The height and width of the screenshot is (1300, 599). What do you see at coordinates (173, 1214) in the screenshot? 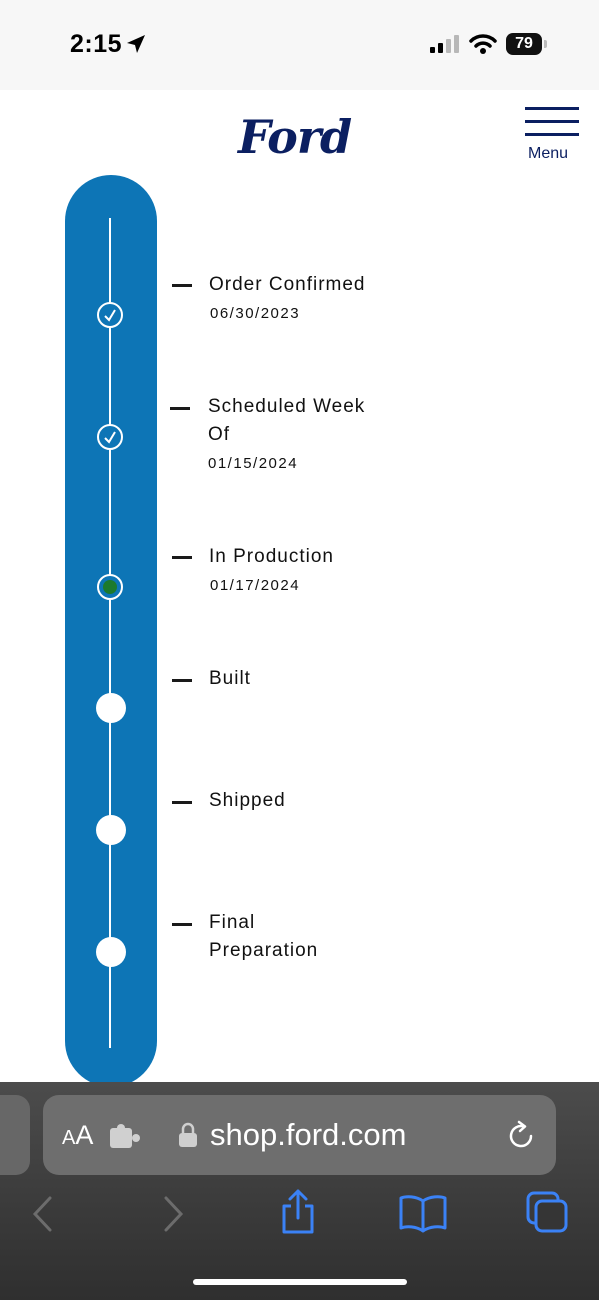
I see `chevron-right-icon` at bounding box center [173, 1214].